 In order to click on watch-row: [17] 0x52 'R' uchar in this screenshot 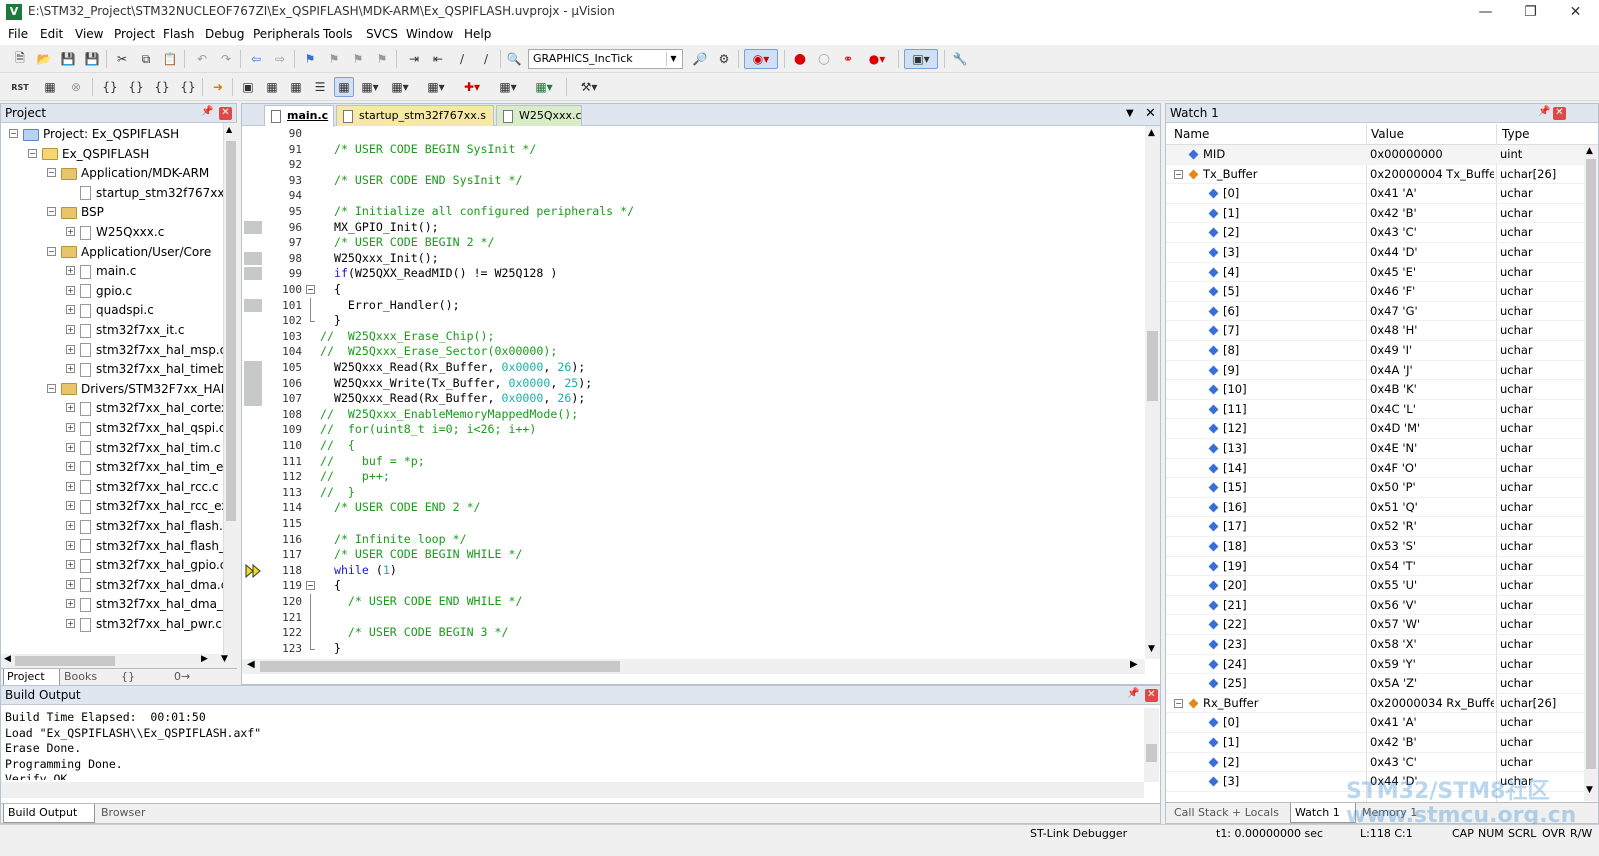, I will do `click(1375, 527)`.